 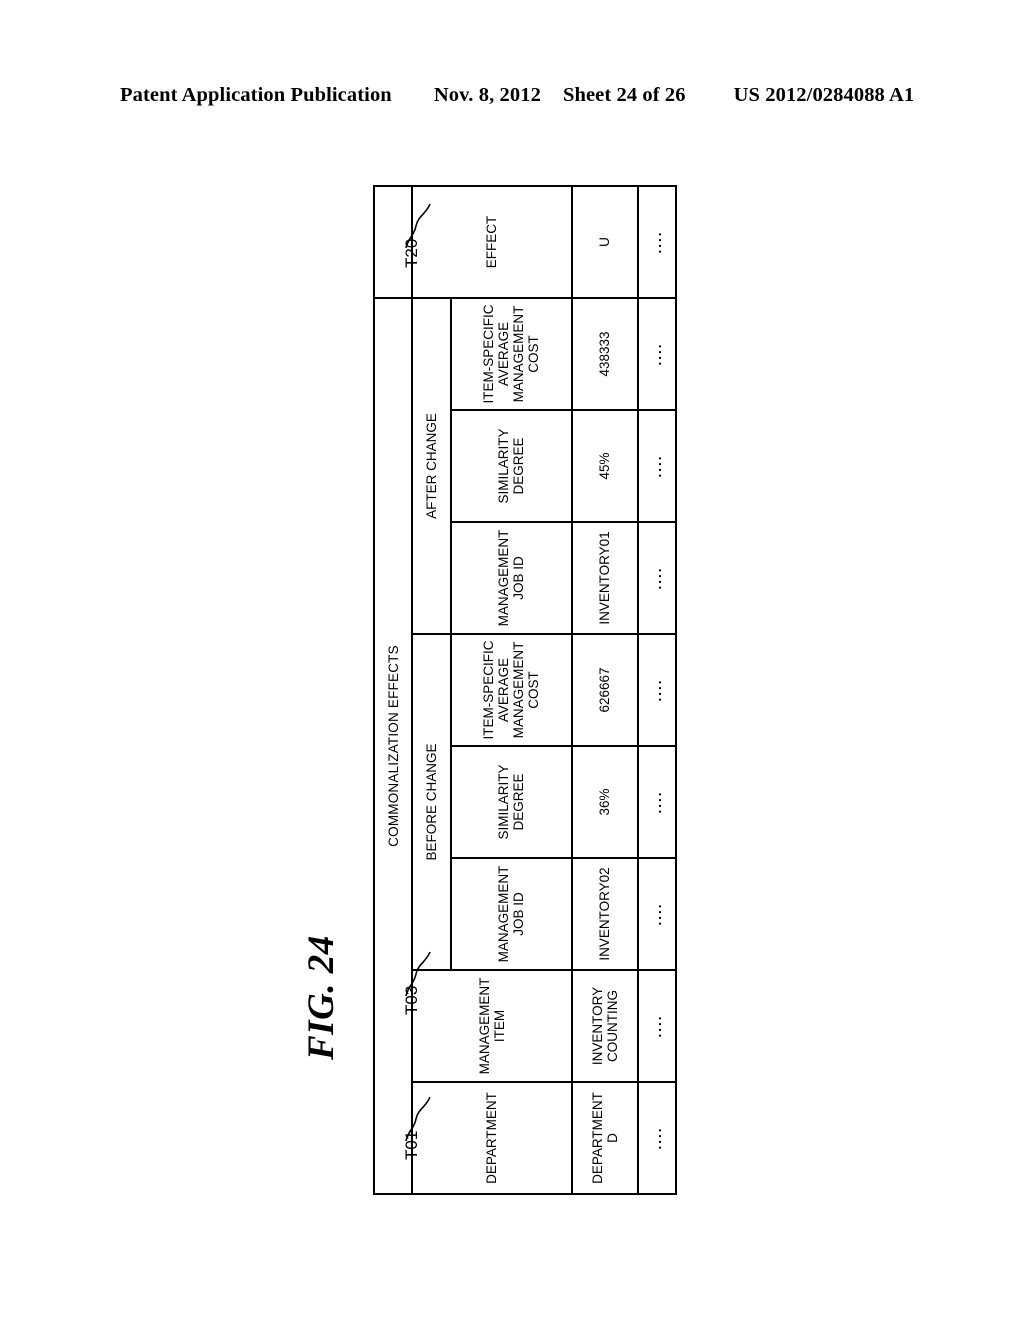 What do you see at coordinates (492, 242) in the screenshot?
I see `group-header-effect: EFFECT` at bounding box center [492, 242].